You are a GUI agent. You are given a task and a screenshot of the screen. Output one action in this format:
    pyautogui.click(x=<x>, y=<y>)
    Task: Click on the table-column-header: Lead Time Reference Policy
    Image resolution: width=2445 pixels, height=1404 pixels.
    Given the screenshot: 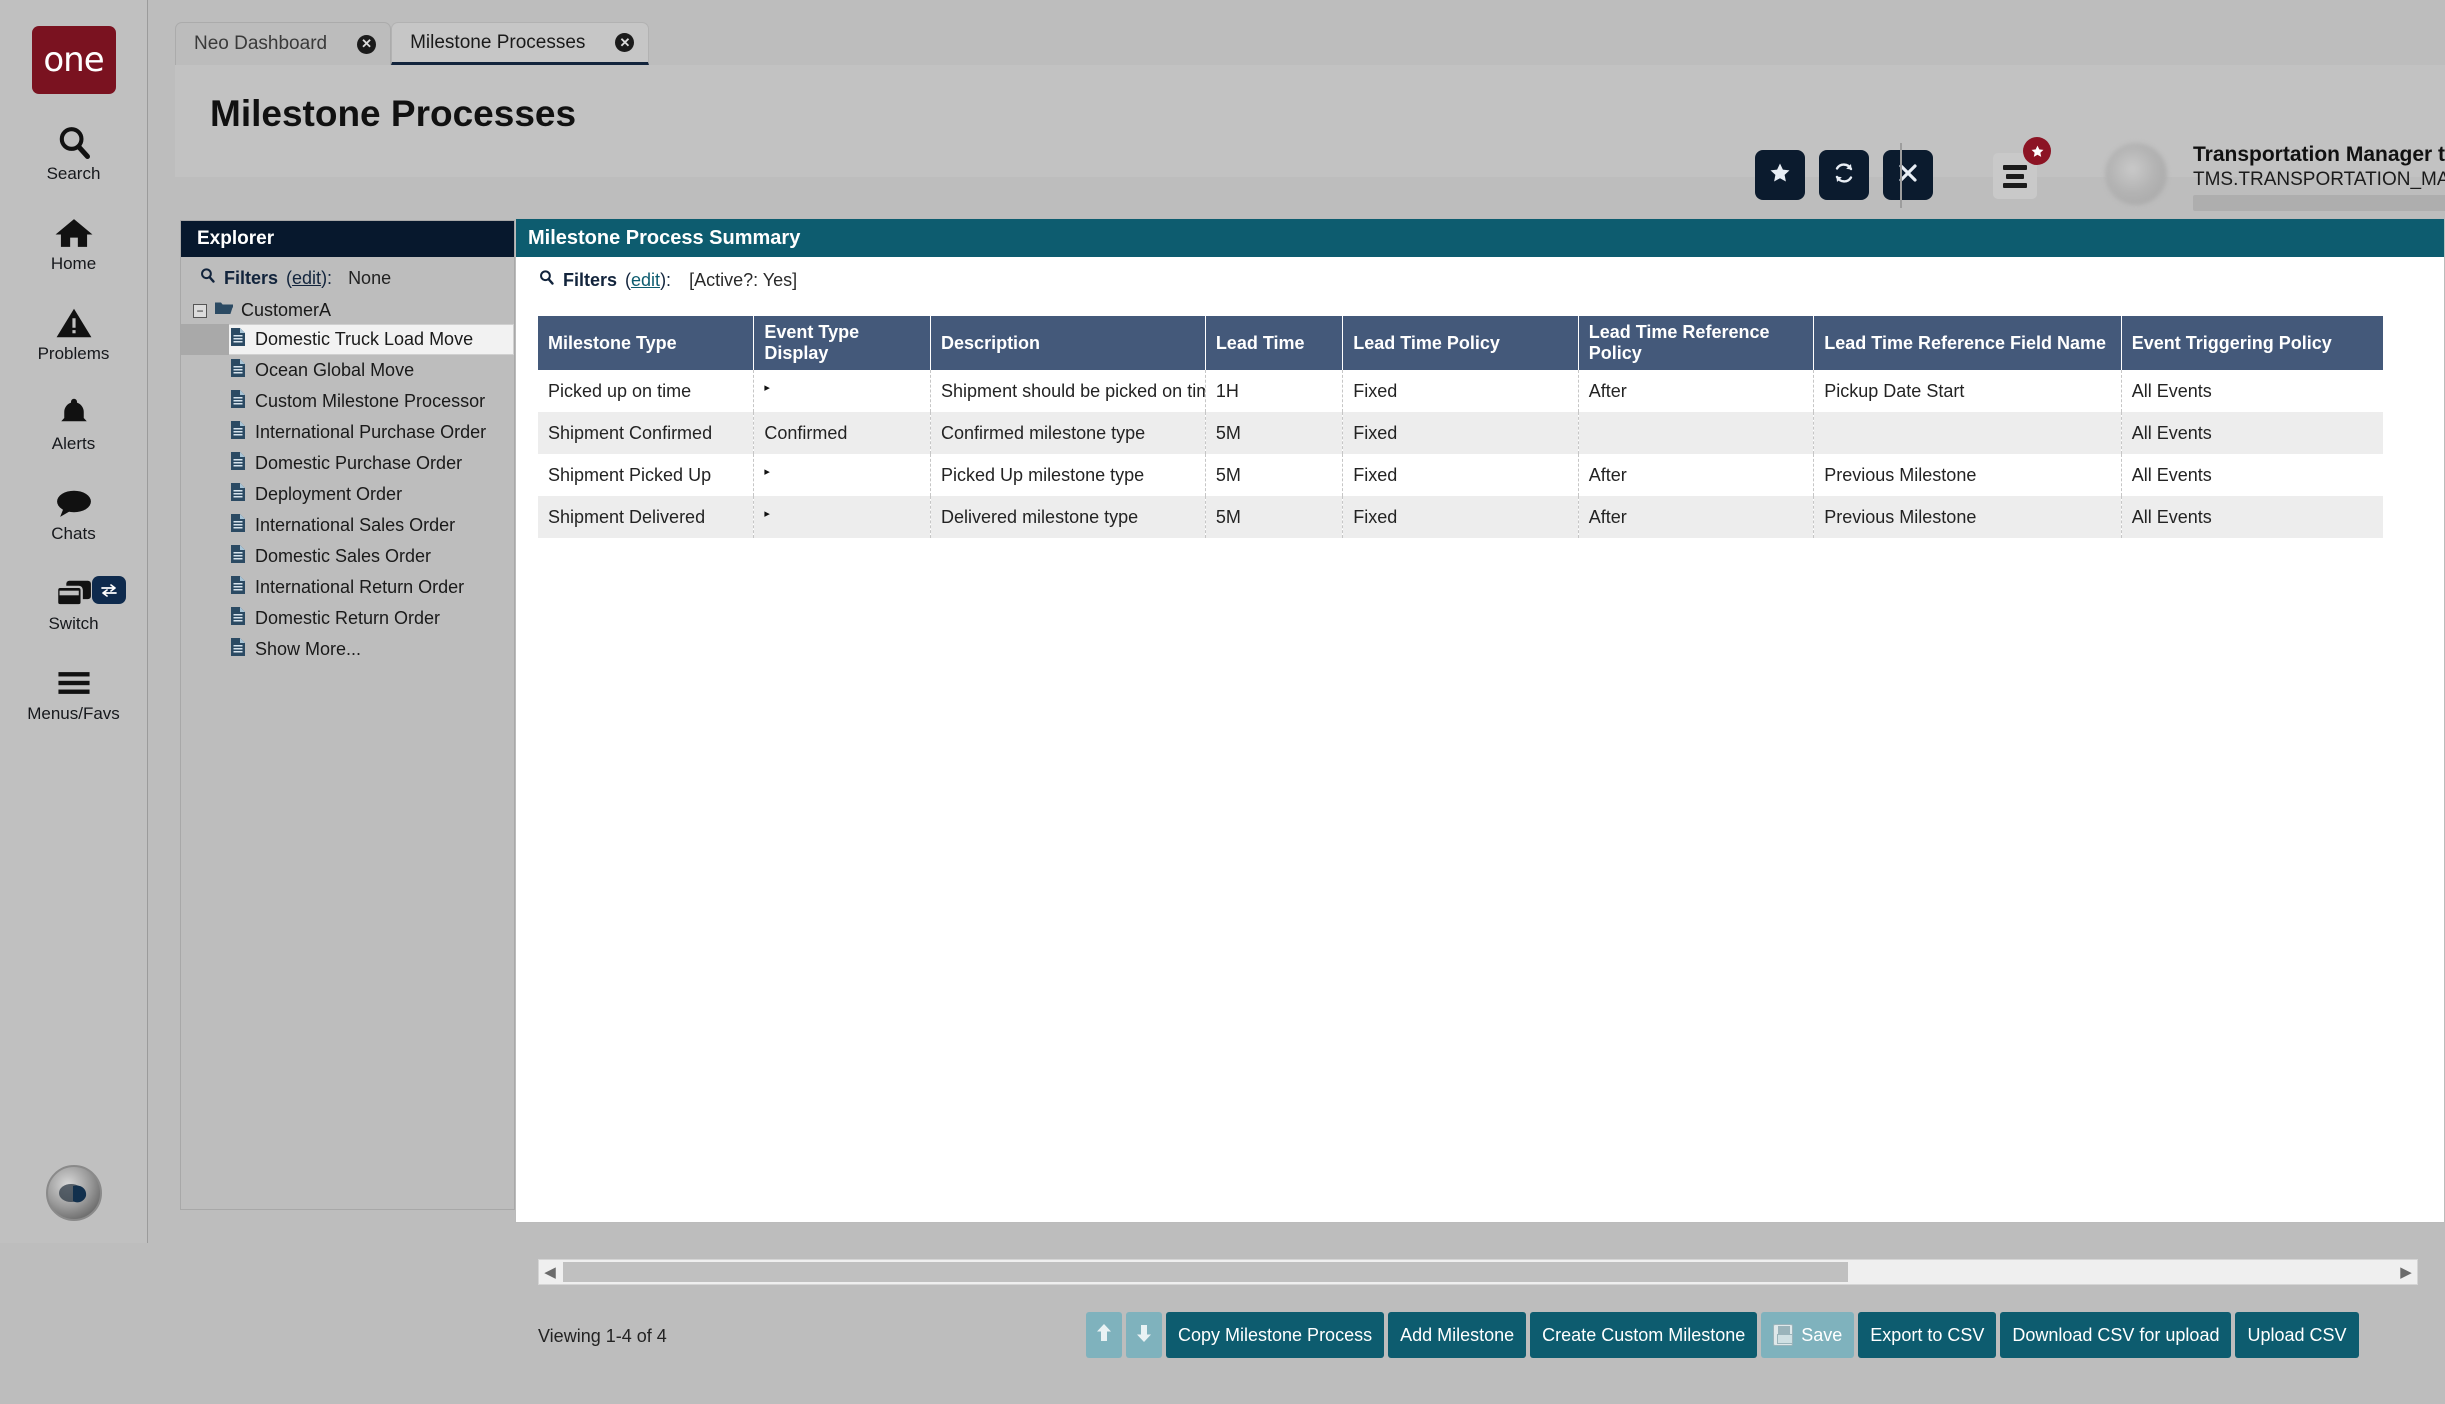 What is the action you would take?
    pyautogui.click(x=1696, y=343)
    